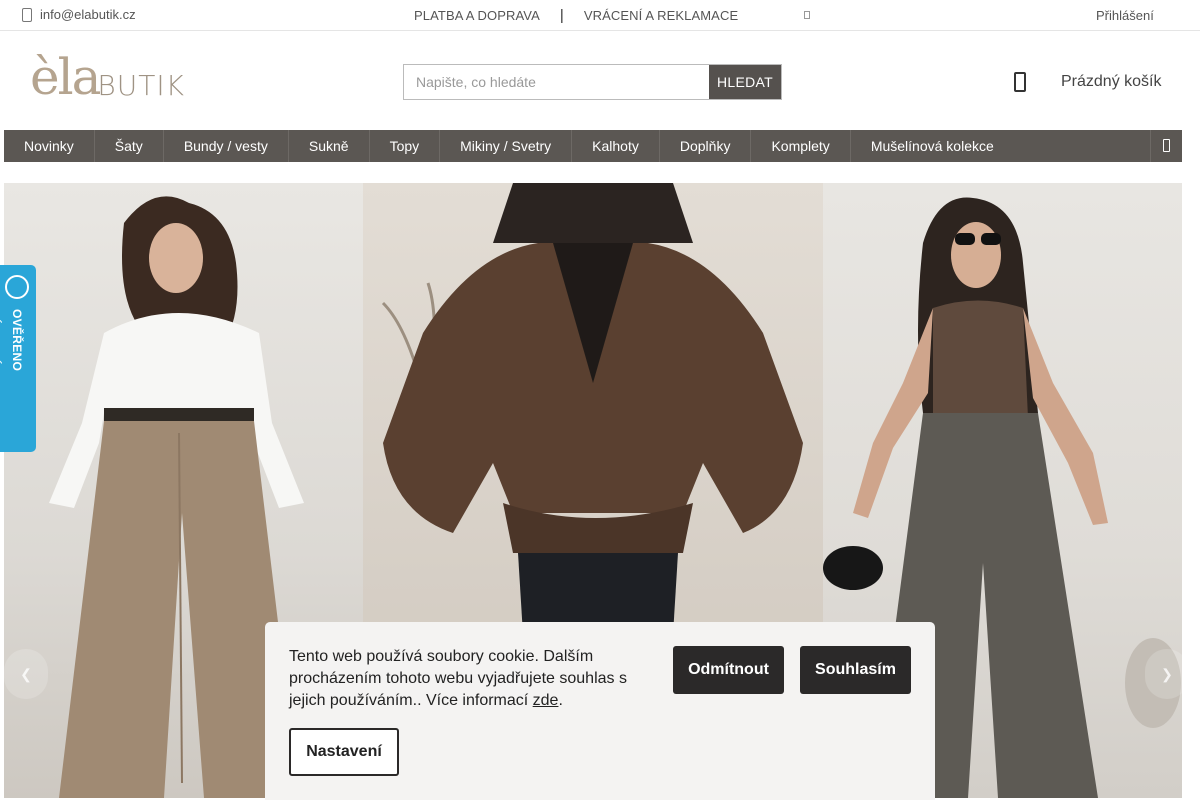 This screenshot has height=800, width=1200. Describe the element at coordinates (141, 85) in the screenshot. I see `logo-butik: BUTIK` at that location.